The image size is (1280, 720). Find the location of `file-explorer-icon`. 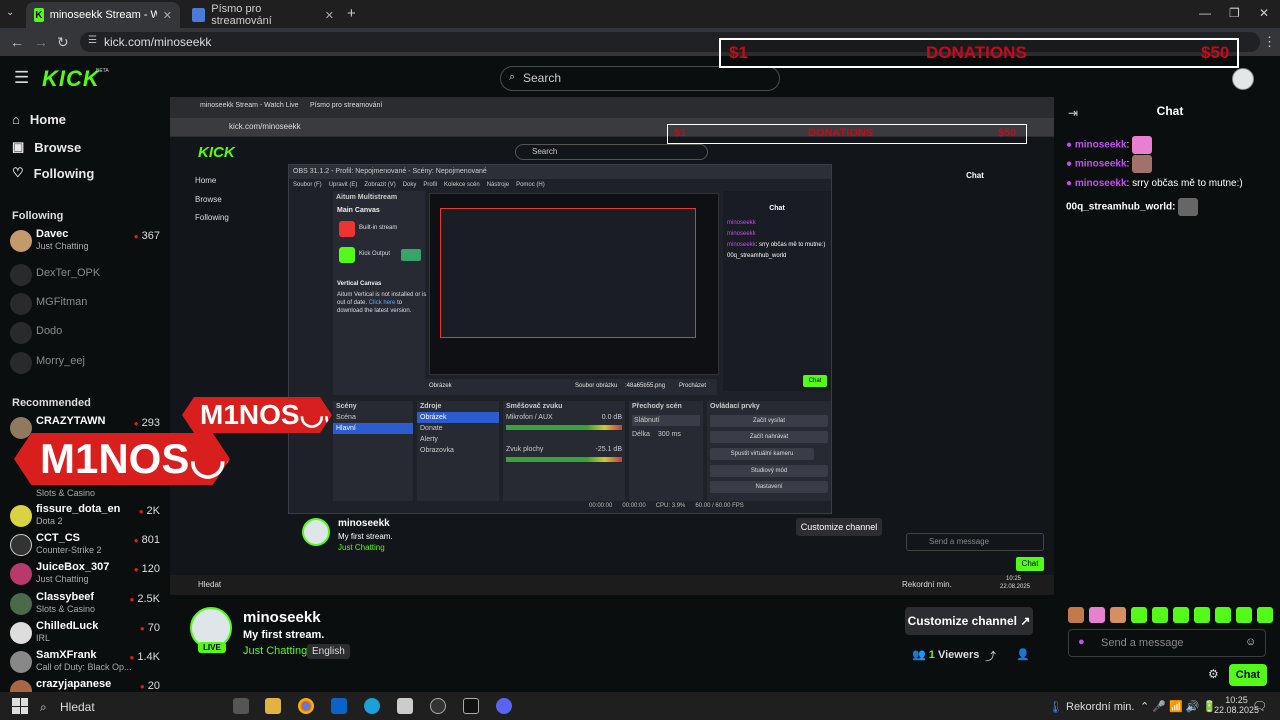

file-explorer-icon is located at coordinates (273, 706).